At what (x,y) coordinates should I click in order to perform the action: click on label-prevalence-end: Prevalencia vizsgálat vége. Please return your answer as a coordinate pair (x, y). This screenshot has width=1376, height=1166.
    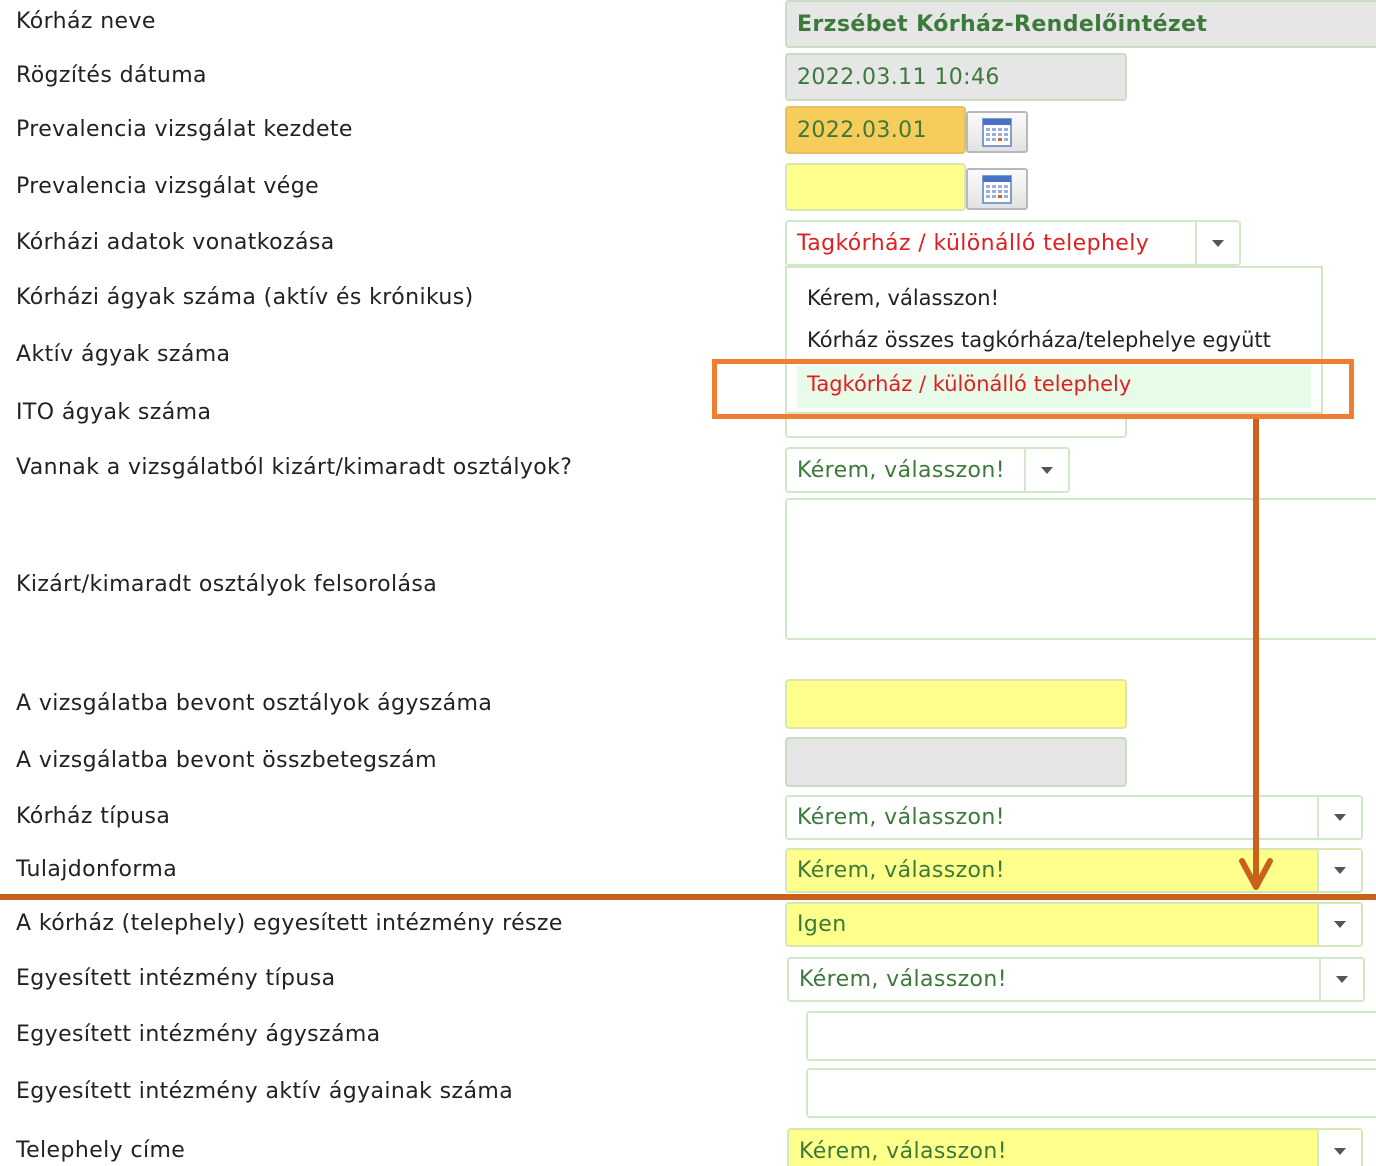
    Looking at the image, I should click on (168, 186).